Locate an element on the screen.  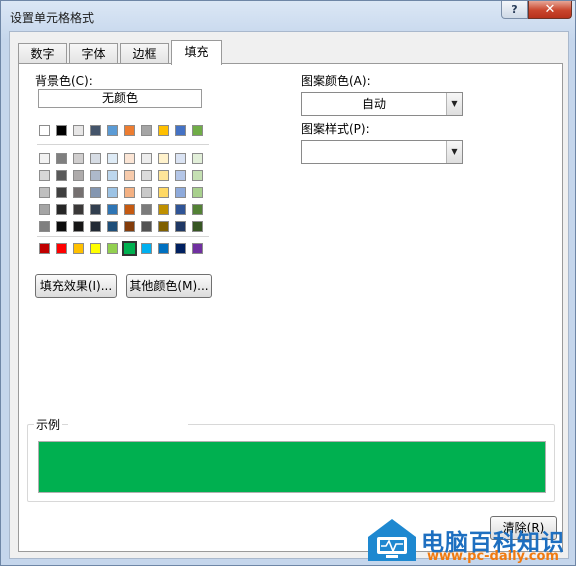
no-color-button: 无颜色 is located at coordinates (120, 98).